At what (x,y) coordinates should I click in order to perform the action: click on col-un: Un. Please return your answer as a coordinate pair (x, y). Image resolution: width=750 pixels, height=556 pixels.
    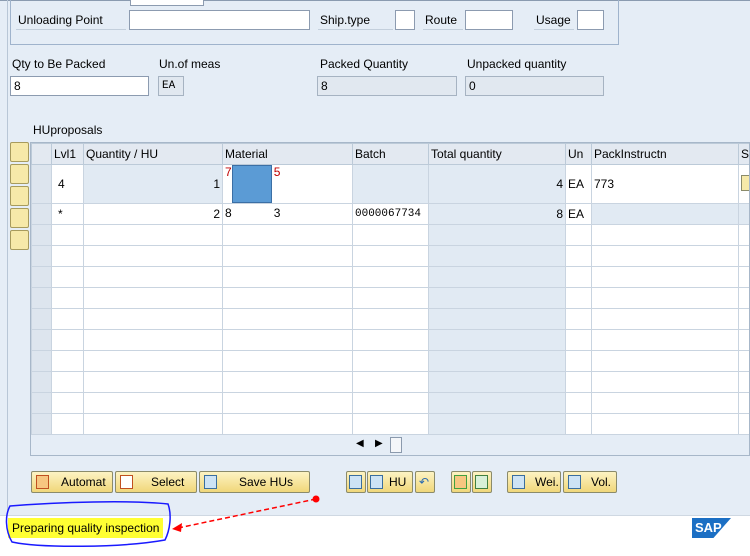
    Looking at the image, I should click on (578, 154).